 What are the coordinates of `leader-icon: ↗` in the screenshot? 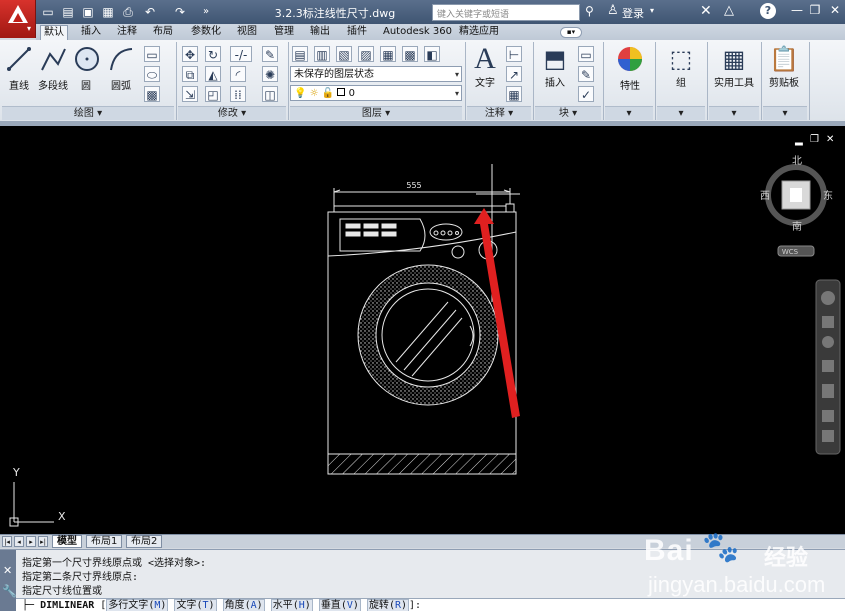 It's located at (514, 74).